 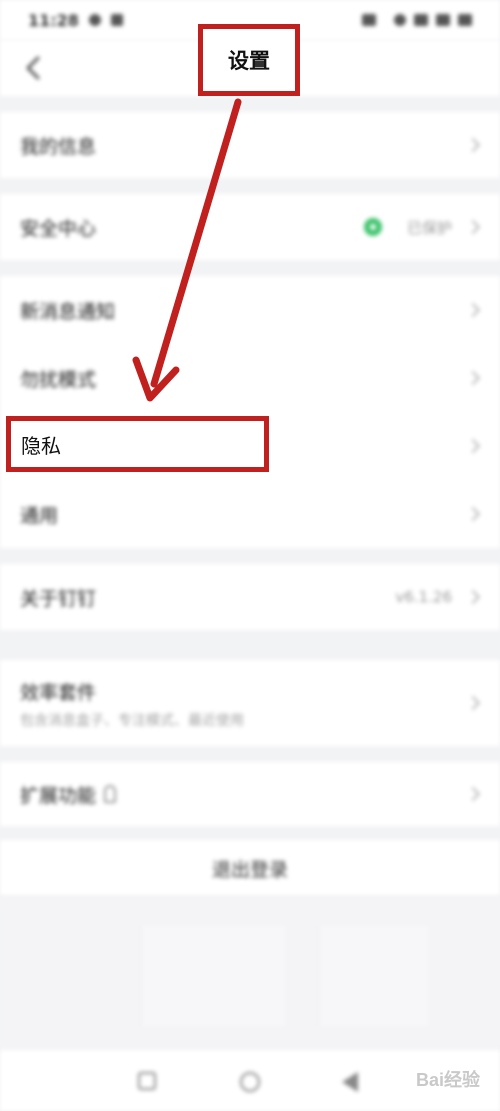 I want to click on page-title: 设置, so click(x=249, y=60).